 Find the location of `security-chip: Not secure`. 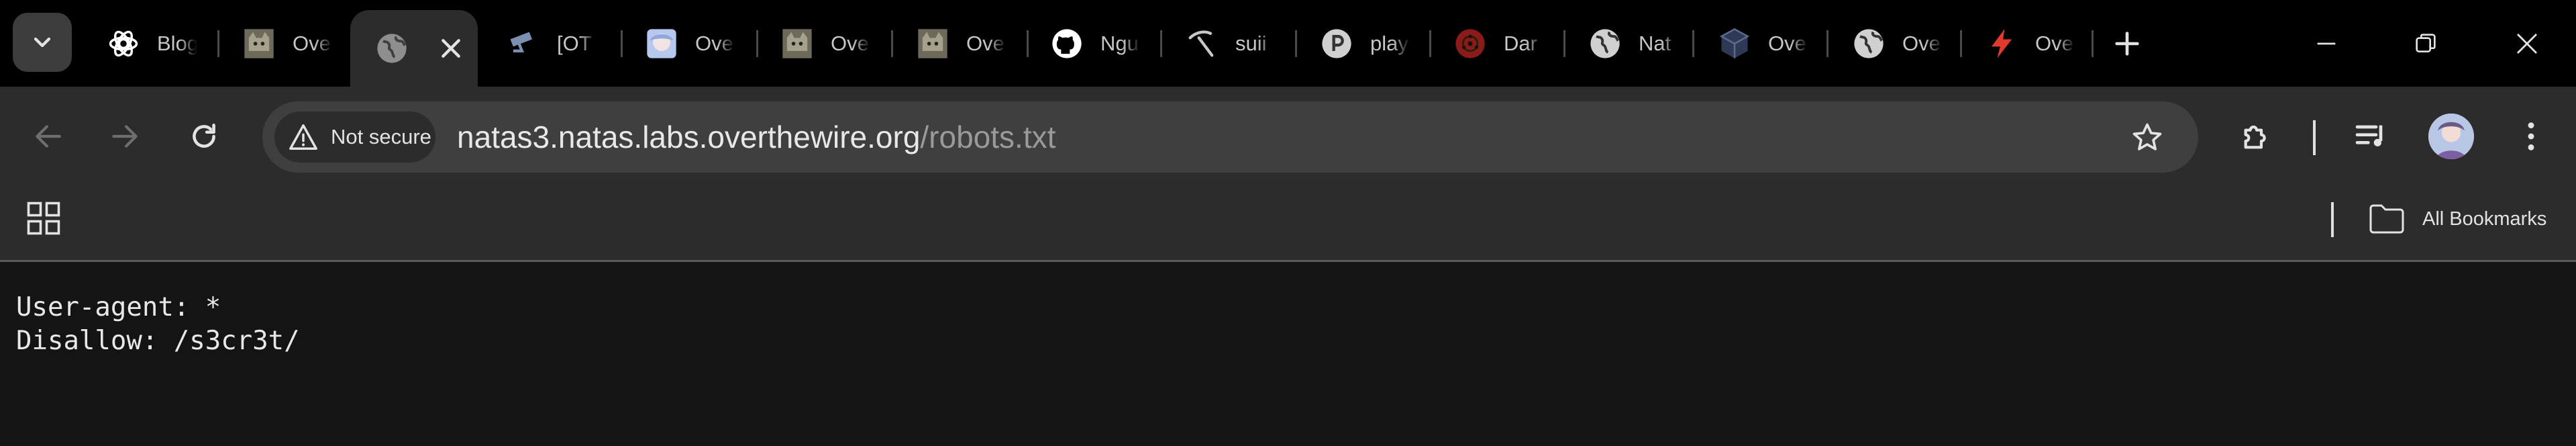

security-chip: Not secure is located at coordinates (354, 138).